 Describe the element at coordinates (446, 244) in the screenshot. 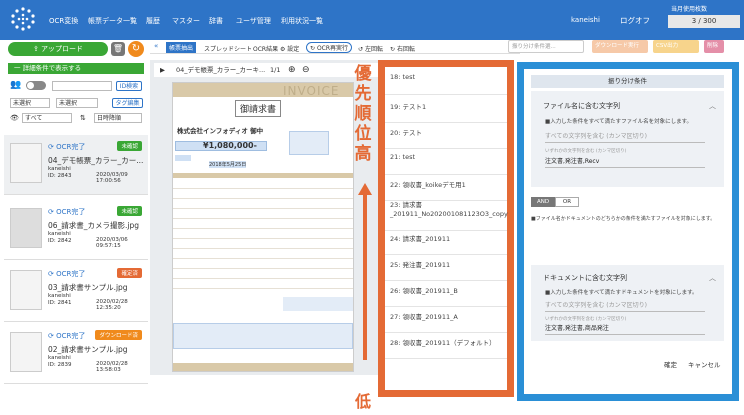

I see `rule-item: 24: 請求書_201911` at that location.